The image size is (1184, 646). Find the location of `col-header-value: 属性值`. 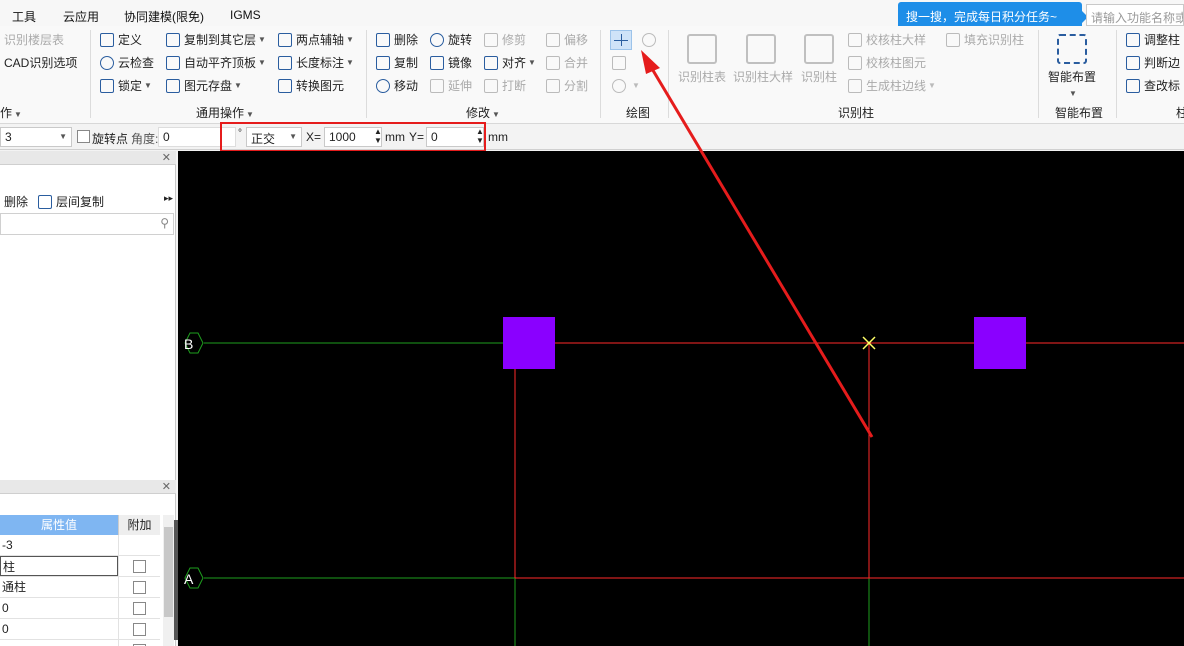

col-header-value: 属性值 is located at coordinates (59, 525).